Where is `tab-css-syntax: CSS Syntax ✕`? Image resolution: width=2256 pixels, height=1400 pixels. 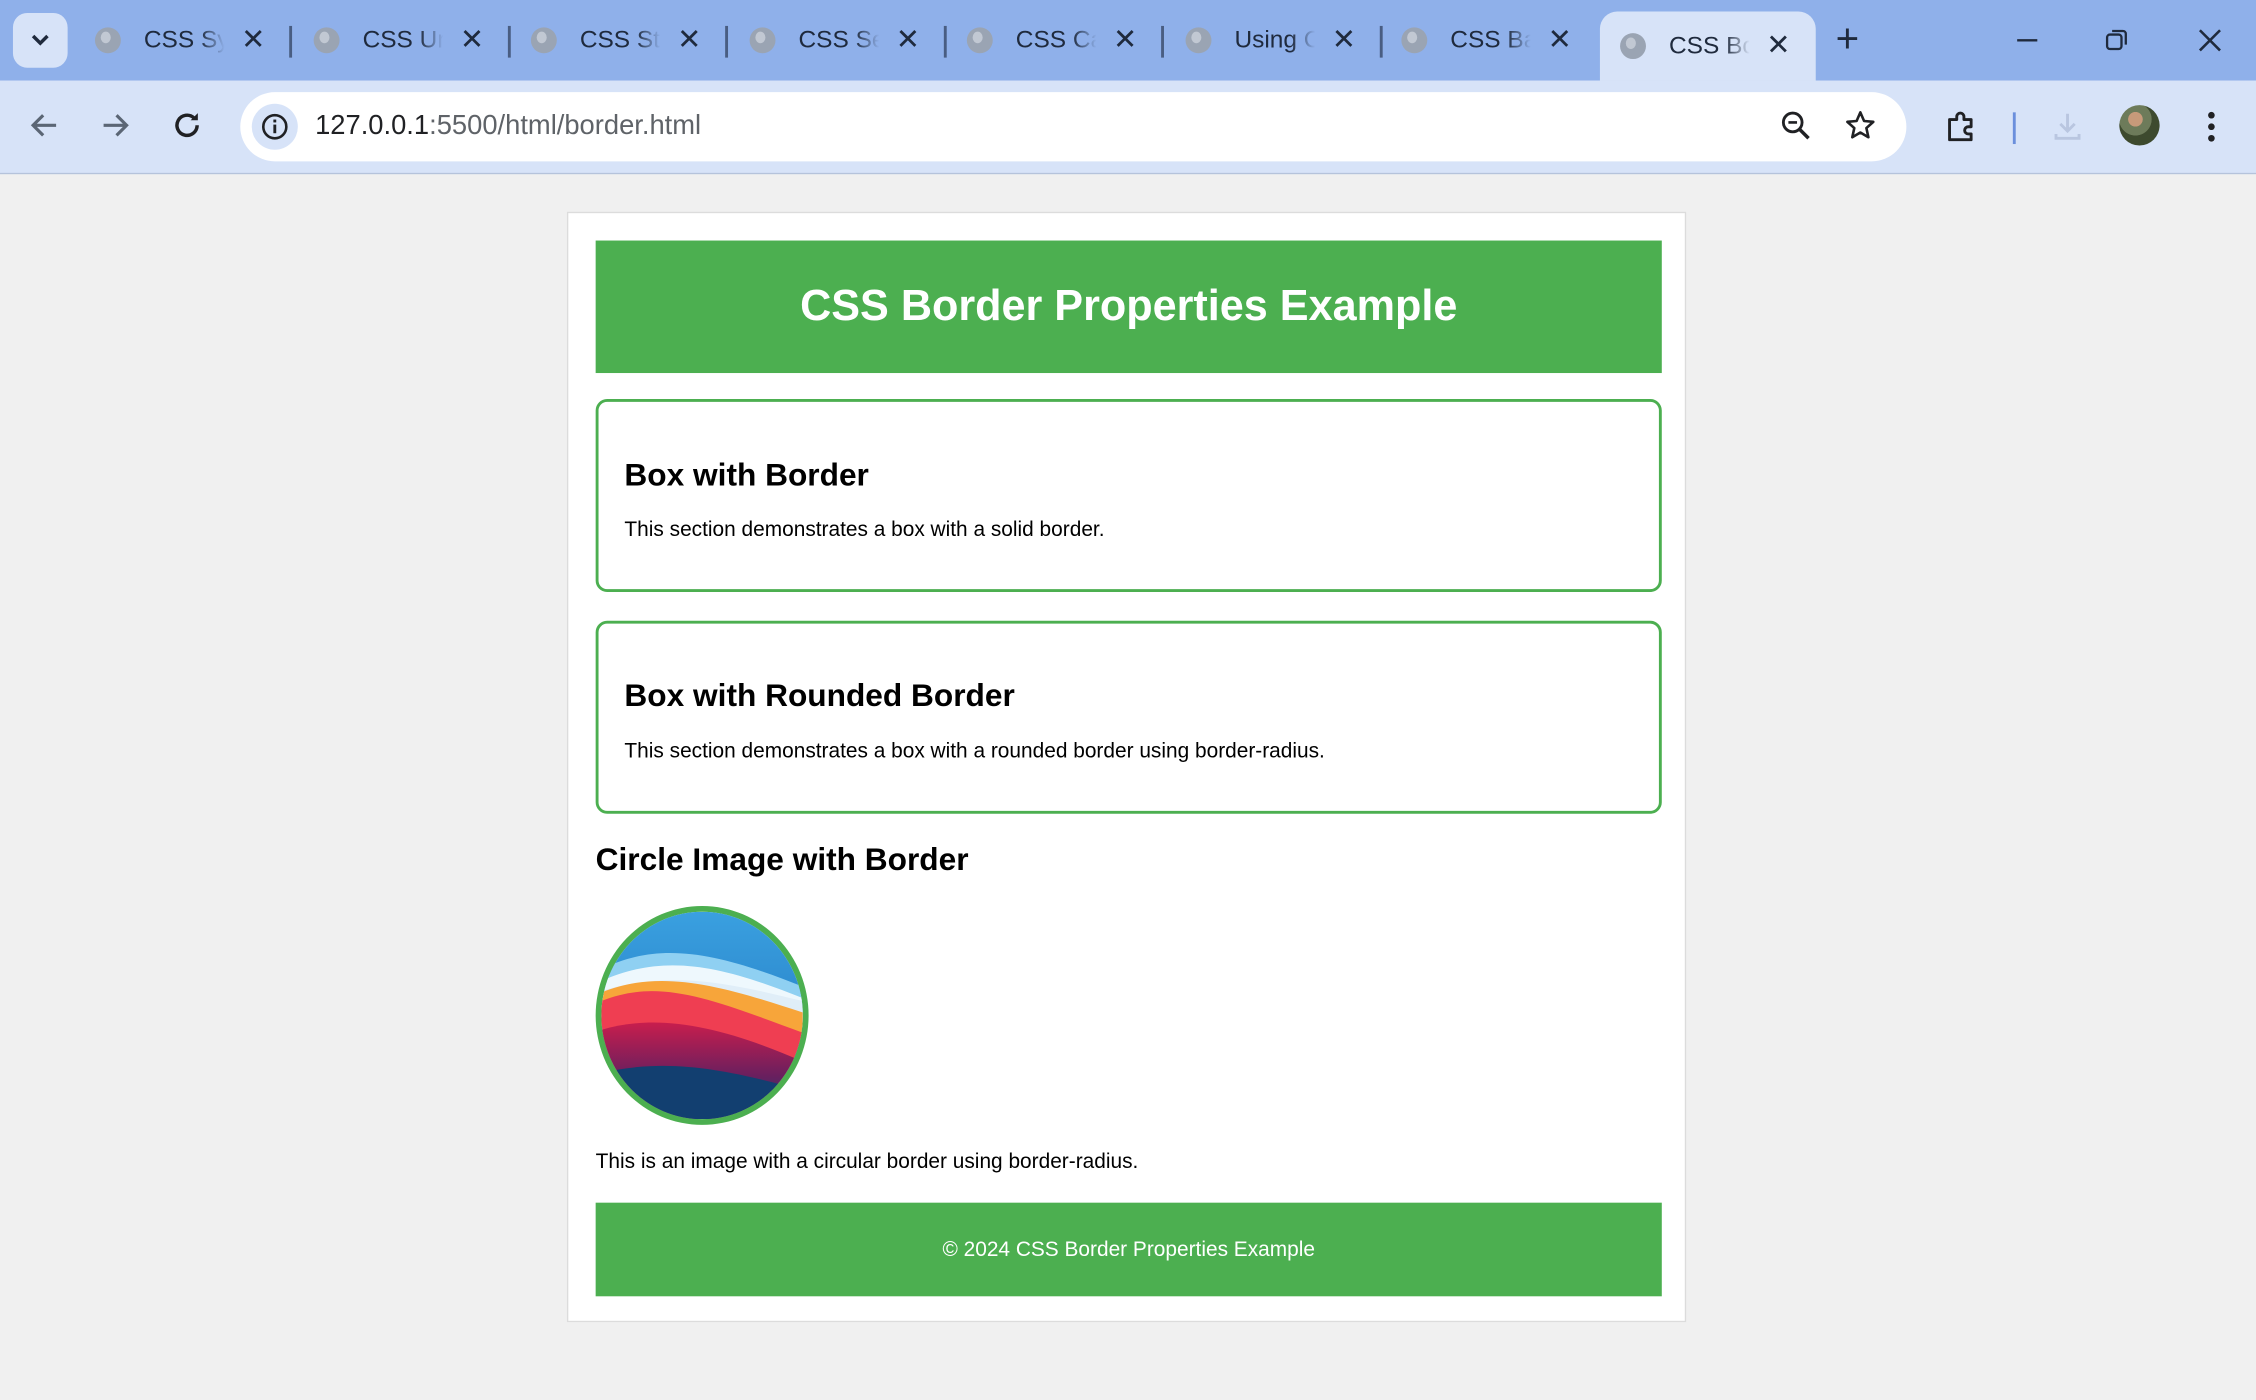
tab-css-syntax: CSS Syntax ✕ is located at coordinates (184, 41).